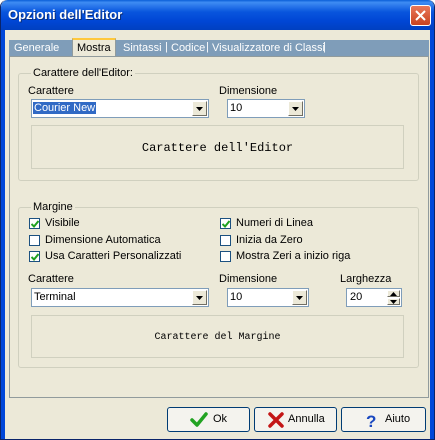 The width and height of the screenshot is (435, 440). I want to click on checkbox-label: Mostra Zeri a inizio riga, so click(293, 256).